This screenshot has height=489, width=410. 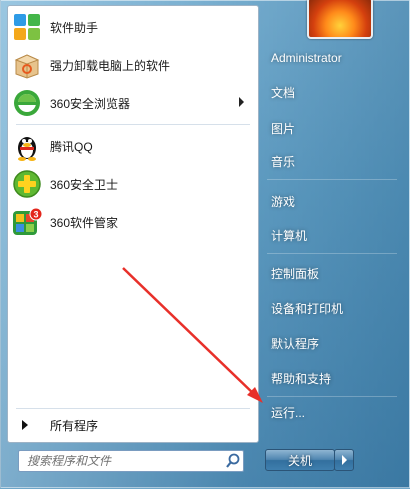 What do you see at coordinates (84, 184) in the screenshot?
I see `program-label: 360安全卫士` at bounding box center [84, 184].